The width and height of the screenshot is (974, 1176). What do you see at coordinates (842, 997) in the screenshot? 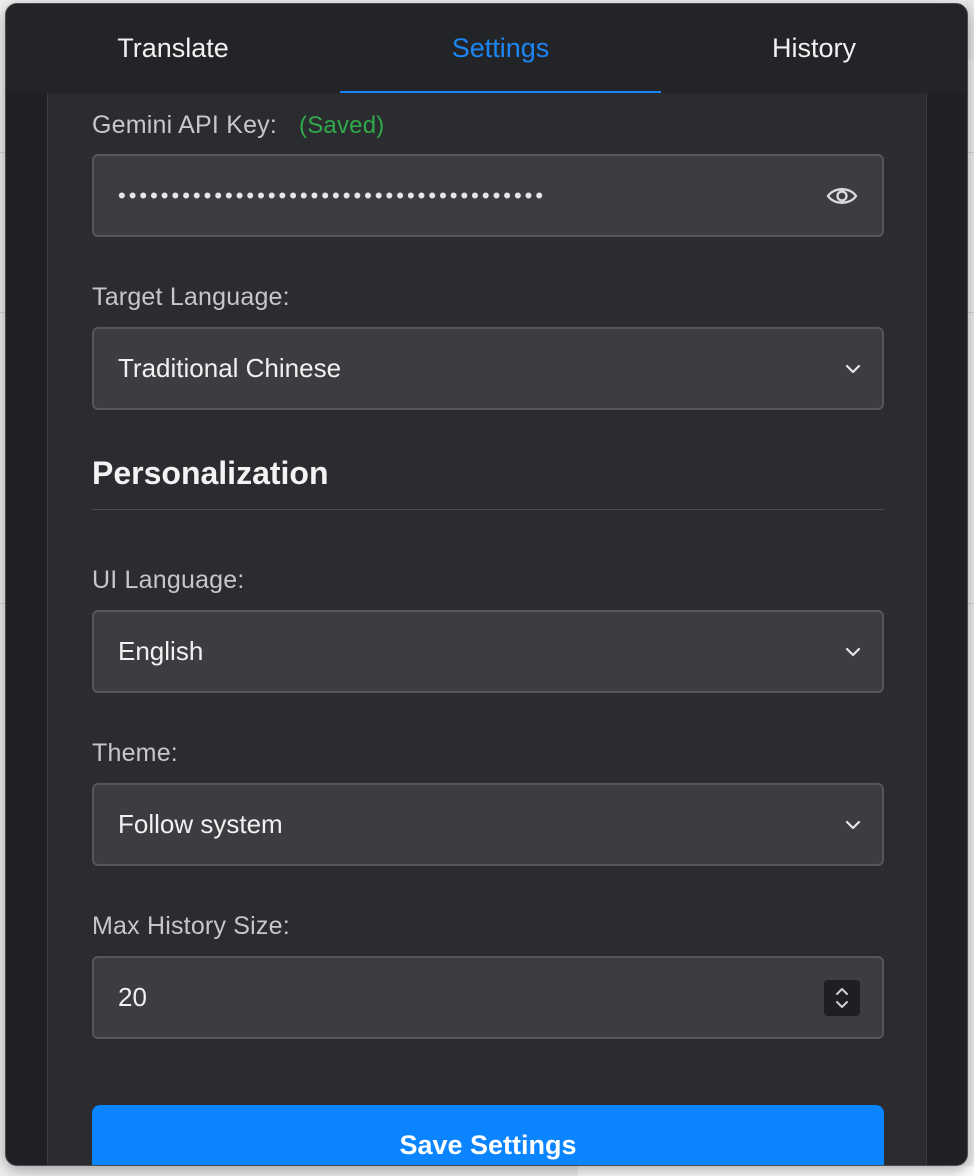
I see `stepper-icon` at bounding box center [842, 997].